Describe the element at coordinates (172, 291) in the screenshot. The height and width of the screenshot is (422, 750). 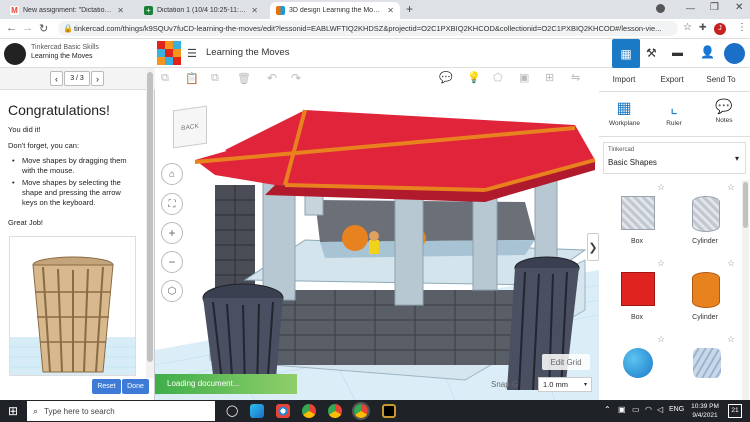
I see `perspective-icon: ⬡` at that location.